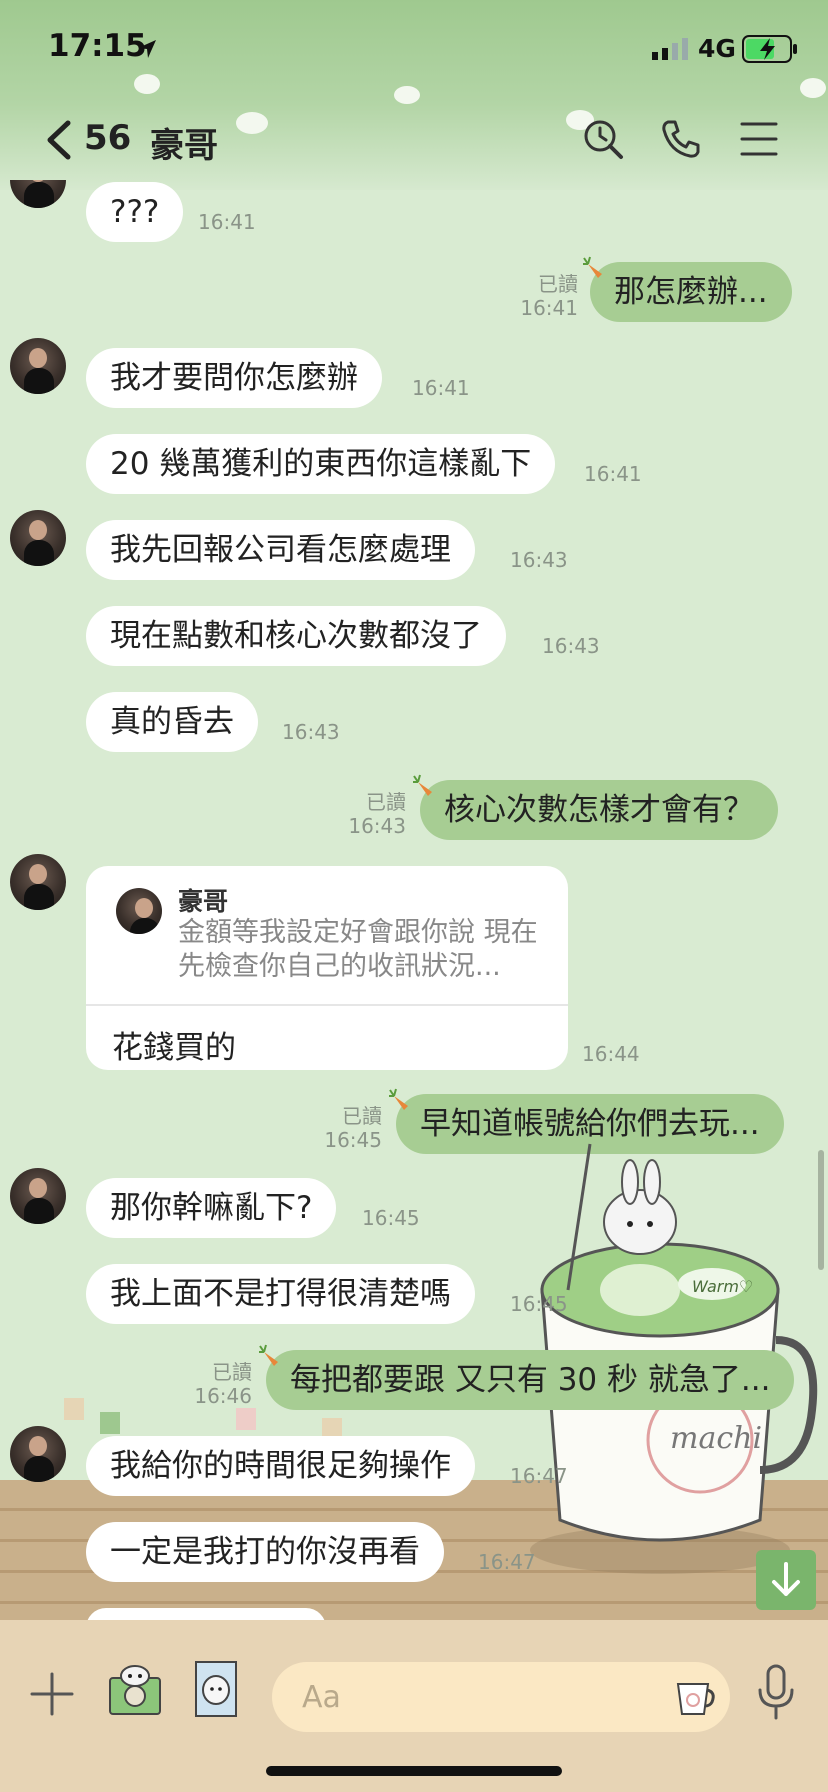 The height and width of the screenshot is (1792, 828). What do you see at coordinates (174, 1048) in the screenshot?
I see `message-text: 花錢買的` at bounding box center [174, 1048].